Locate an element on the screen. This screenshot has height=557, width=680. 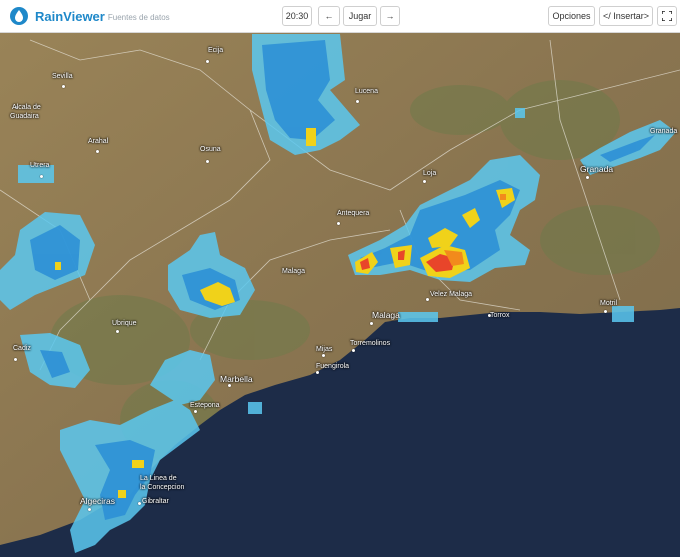
place-velez: Velez Malaga is located at coordinates (451, 294).